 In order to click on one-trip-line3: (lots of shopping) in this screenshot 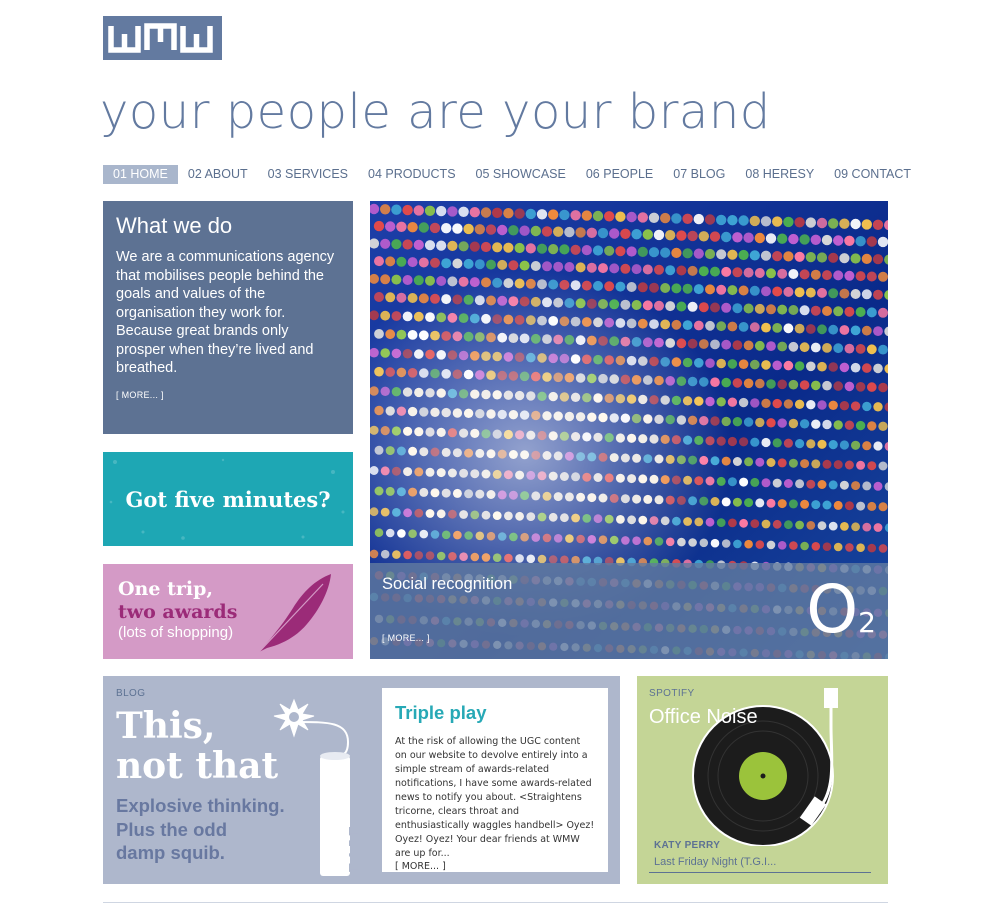, I will do `click(176, 632)`.